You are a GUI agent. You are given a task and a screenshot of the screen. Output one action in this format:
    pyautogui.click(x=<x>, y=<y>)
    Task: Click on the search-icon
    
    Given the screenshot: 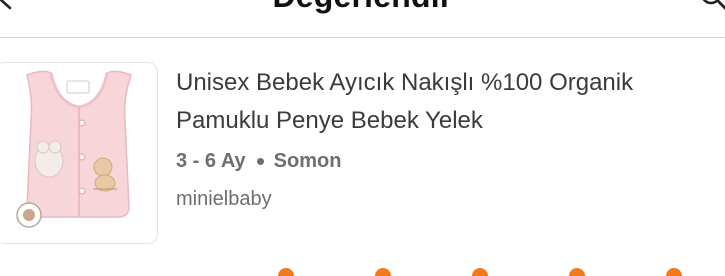 What is the action you would take?
    pyautogui.click(x=712, y=6)
    